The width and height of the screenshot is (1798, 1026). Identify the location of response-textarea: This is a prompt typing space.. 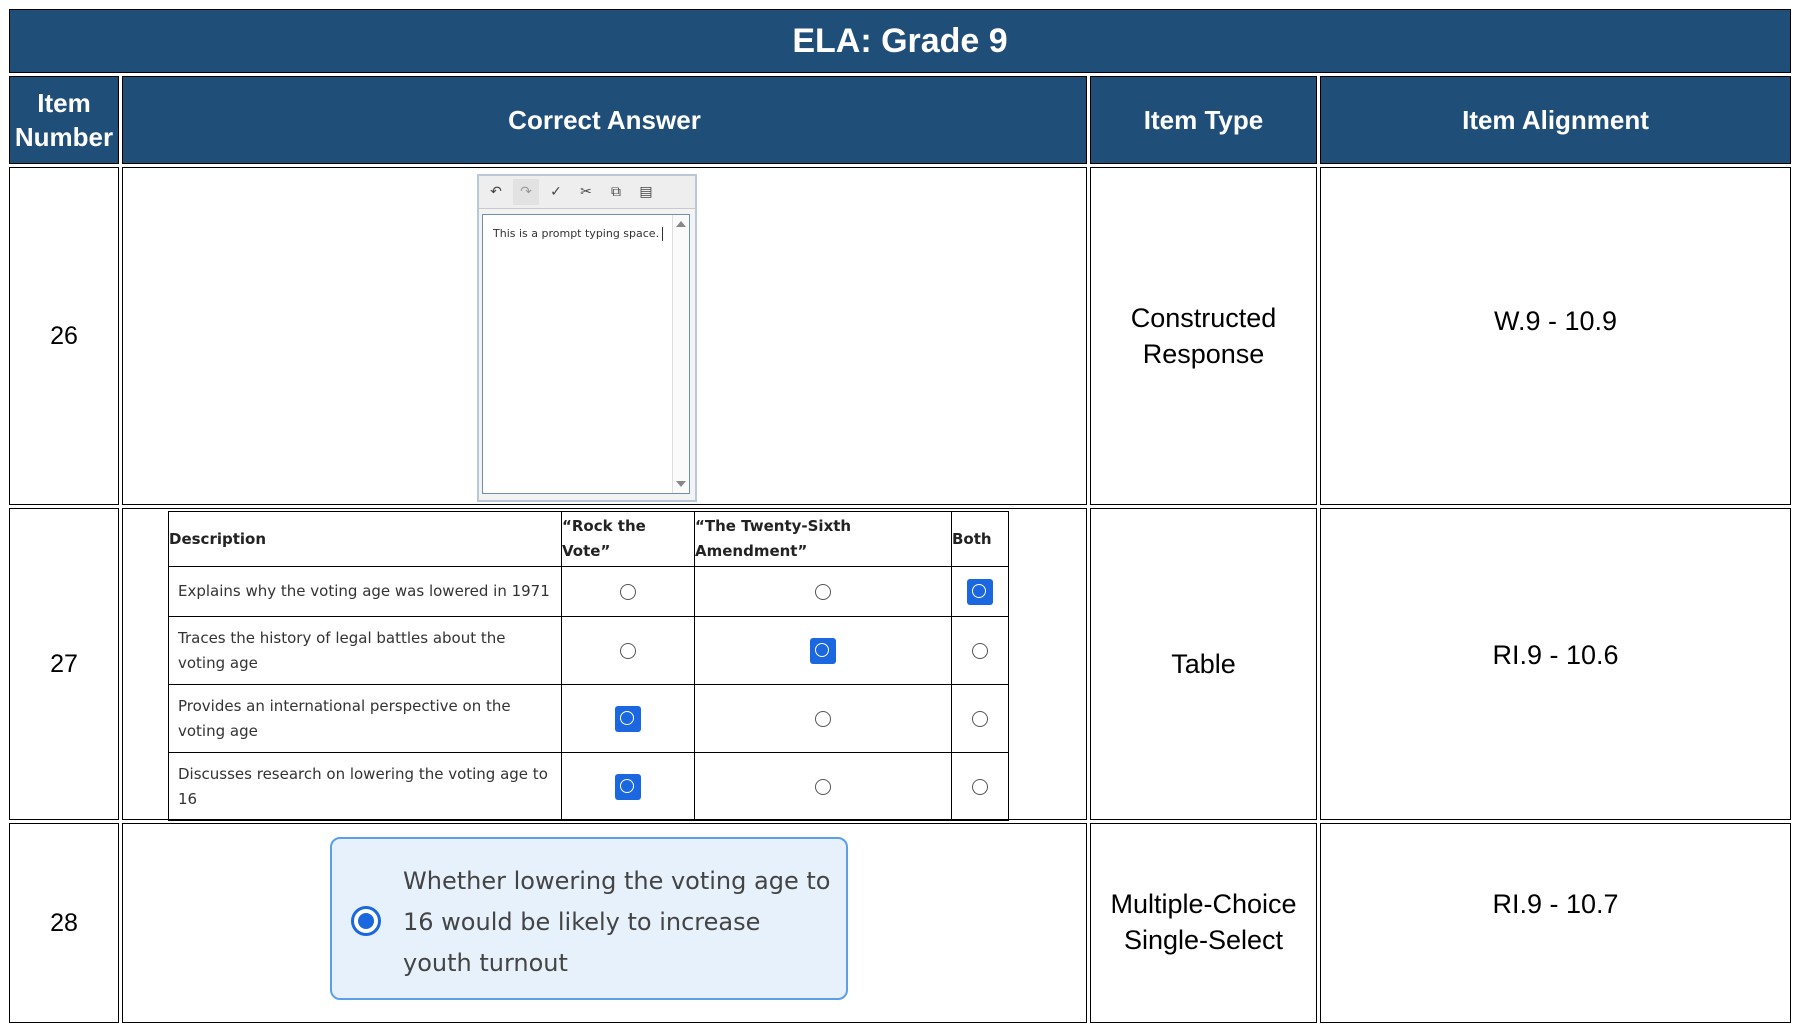
(586, 354).